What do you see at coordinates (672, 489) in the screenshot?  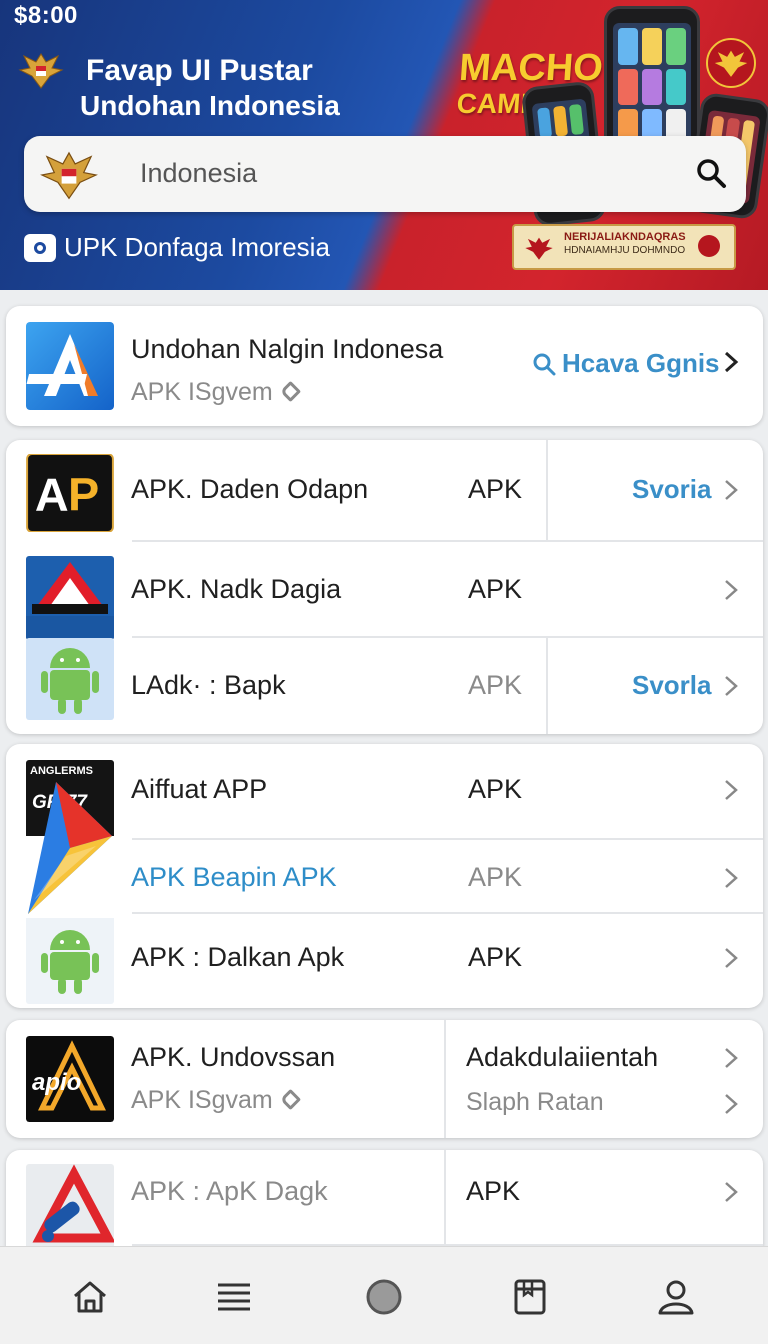 I see `list-item-action: Svoria` at bounding box center [672, 489].